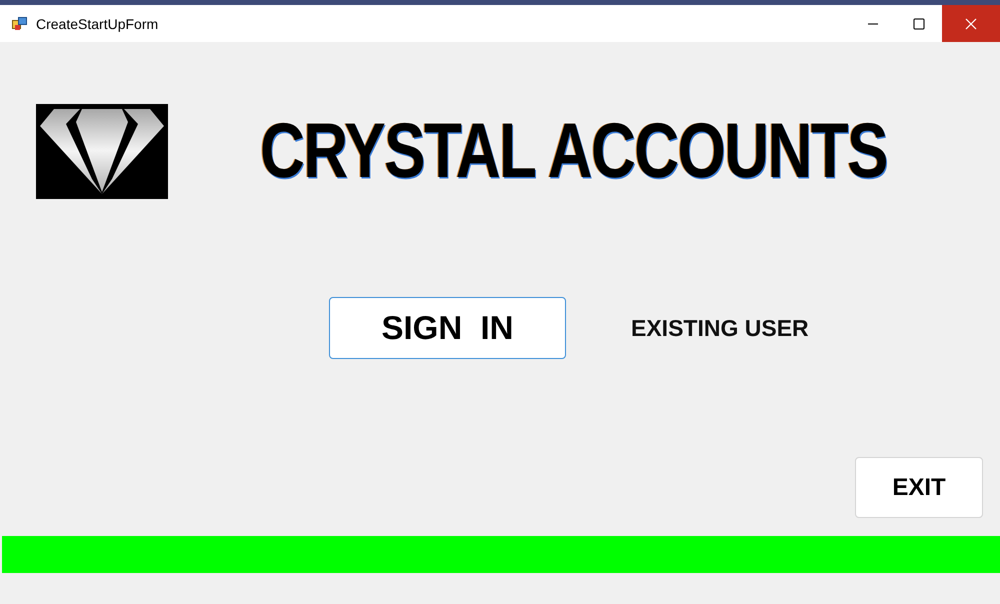 The image size is (1000, 604). I want to click on maximize-icon, so click(919, 24).